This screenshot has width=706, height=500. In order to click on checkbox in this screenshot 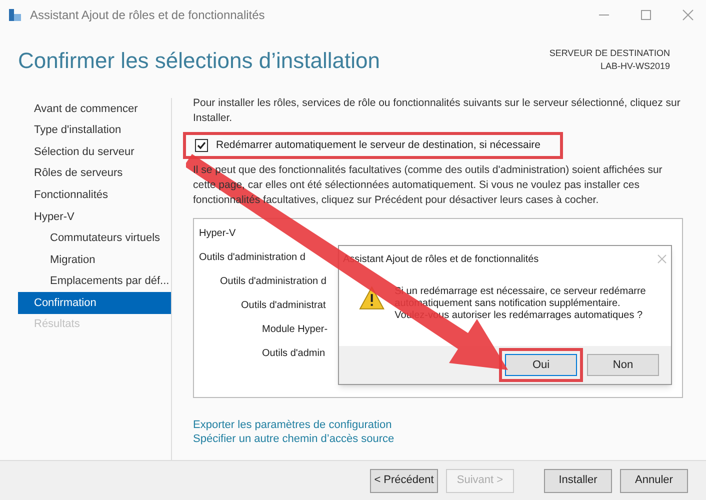, I will do `click(201, 145)`.